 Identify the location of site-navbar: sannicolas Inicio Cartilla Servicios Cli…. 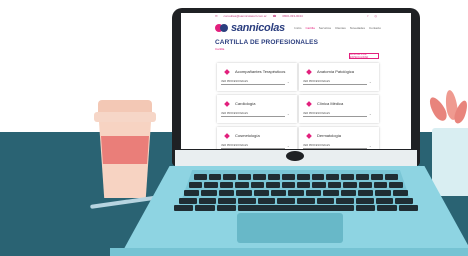
(296, 28).